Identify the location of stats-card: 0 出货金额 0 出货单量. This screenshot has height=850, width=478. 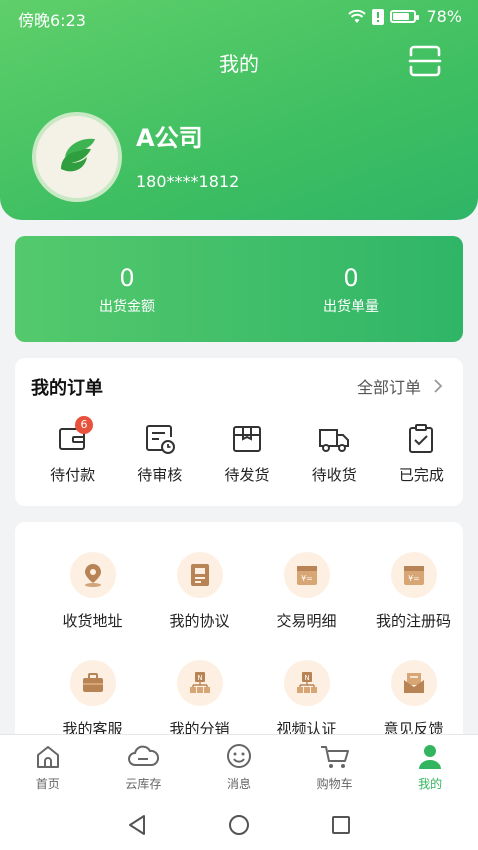
(239, 289).